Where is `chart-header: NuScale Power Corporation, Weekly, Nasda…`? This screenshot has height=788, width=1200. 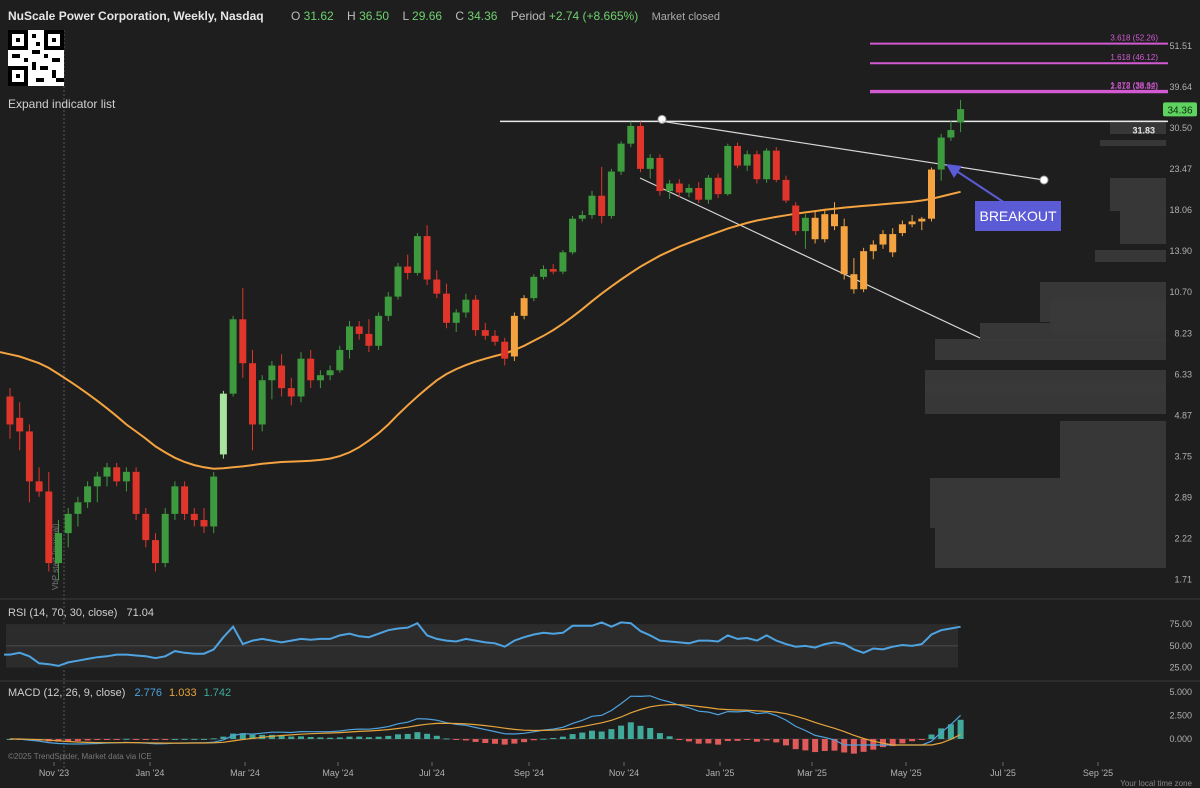
chart-header: NuScale Power Corporation, Weekly, Nasda… is located at coordinates (364, 16).